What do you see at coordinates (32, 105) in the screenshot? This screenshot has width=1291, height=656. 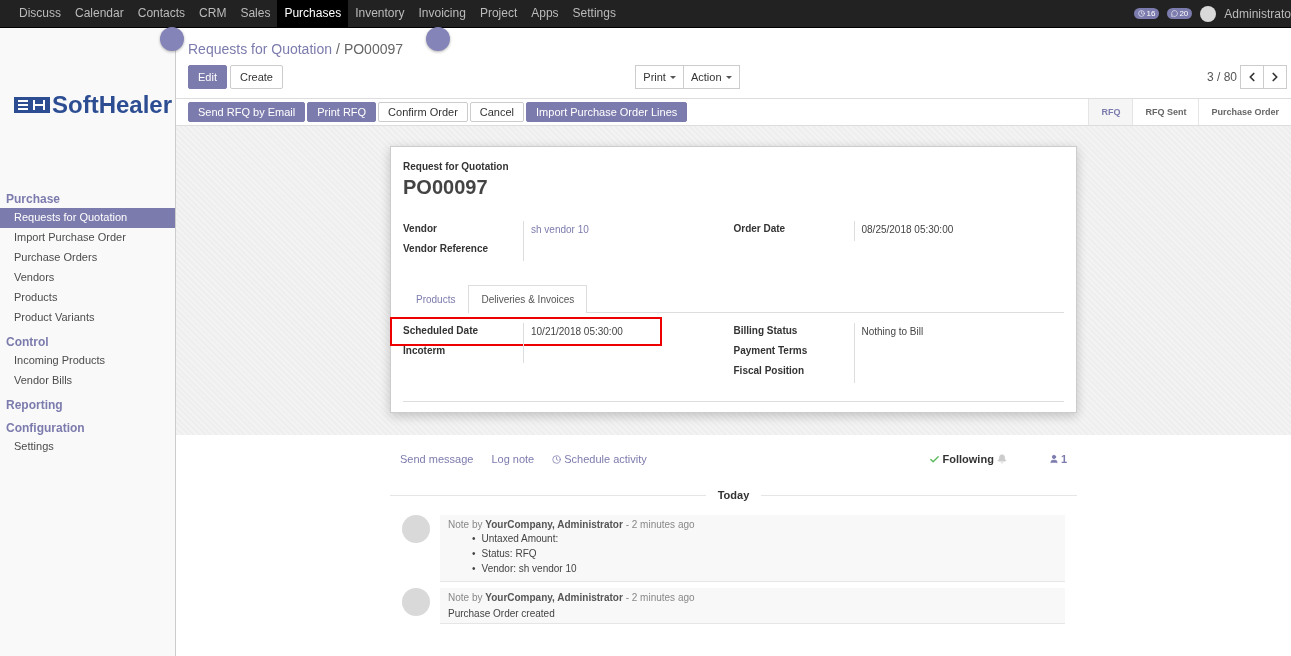 I see `logo-mark` at bounding box center [32, 105].